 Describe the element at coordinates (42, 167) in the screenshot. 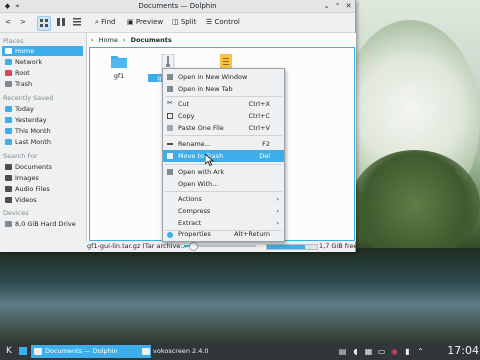

I see `places-item-documents: Documents` at that location.